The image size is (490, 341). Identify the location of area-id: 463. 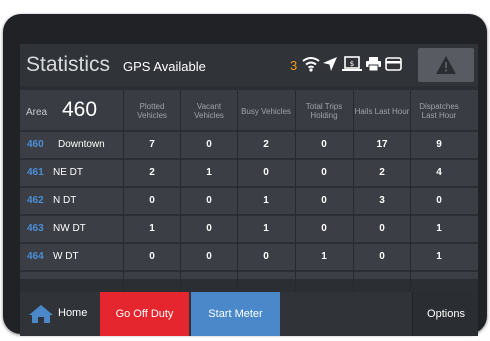
(35, 228).